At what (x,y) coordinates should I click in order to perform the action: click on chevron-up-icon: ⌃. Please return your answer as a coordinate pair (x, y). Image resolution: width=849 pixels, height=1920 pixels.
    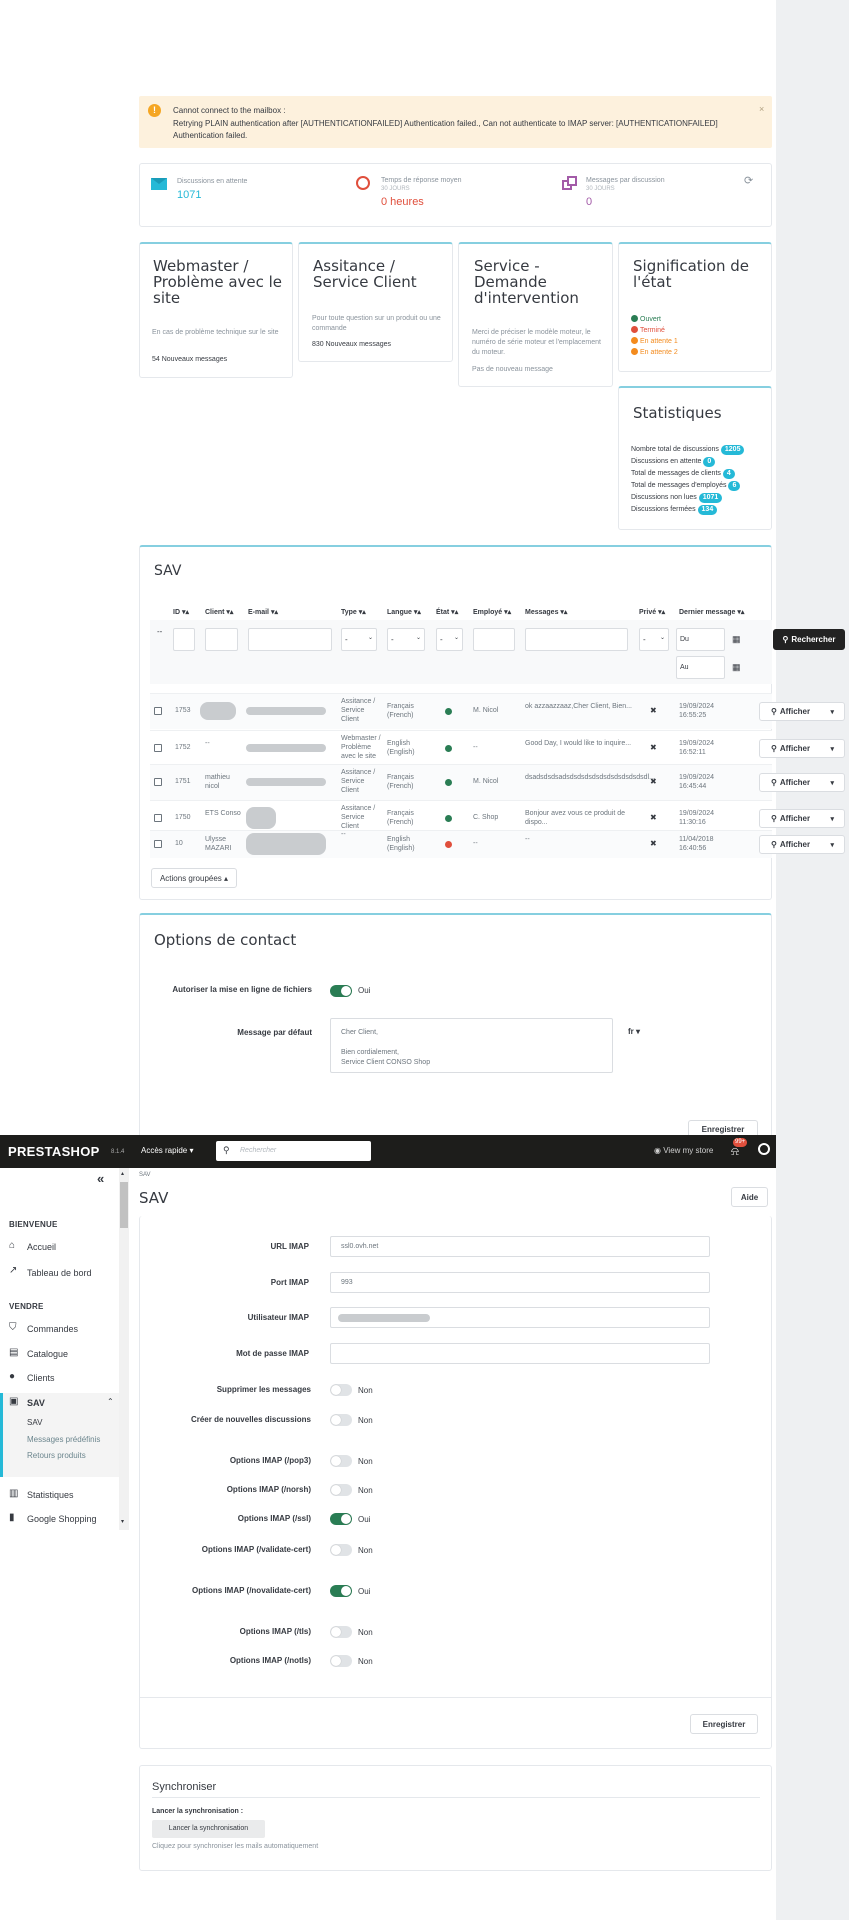
    Looking at the image, I should click on (110, 1401).